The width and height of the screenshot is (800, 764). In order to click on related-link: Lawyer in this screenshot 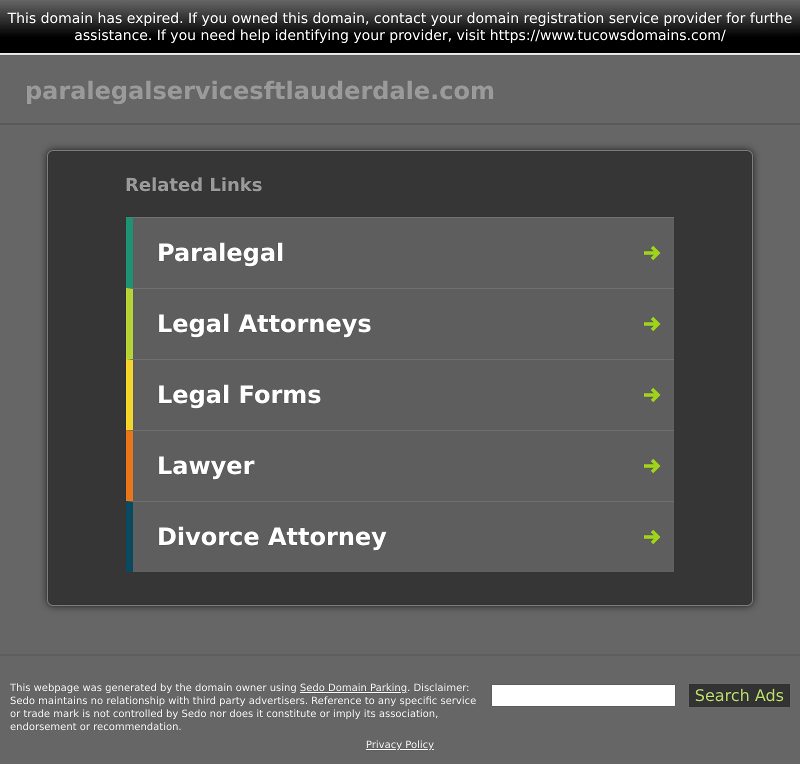, I will do `click(400, 465)`.